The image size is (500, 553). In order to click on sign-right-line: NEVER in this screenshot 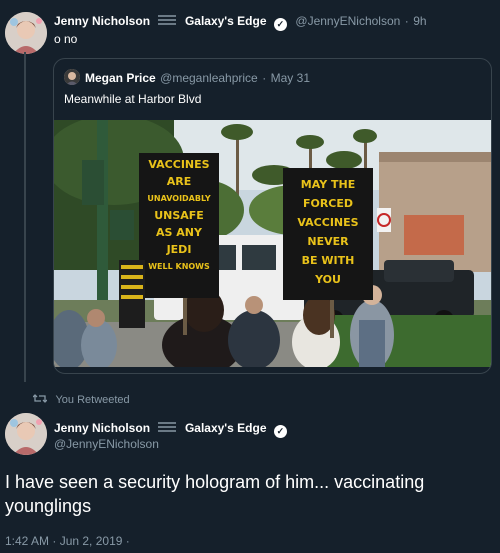, I will do `click(328, 241)`.